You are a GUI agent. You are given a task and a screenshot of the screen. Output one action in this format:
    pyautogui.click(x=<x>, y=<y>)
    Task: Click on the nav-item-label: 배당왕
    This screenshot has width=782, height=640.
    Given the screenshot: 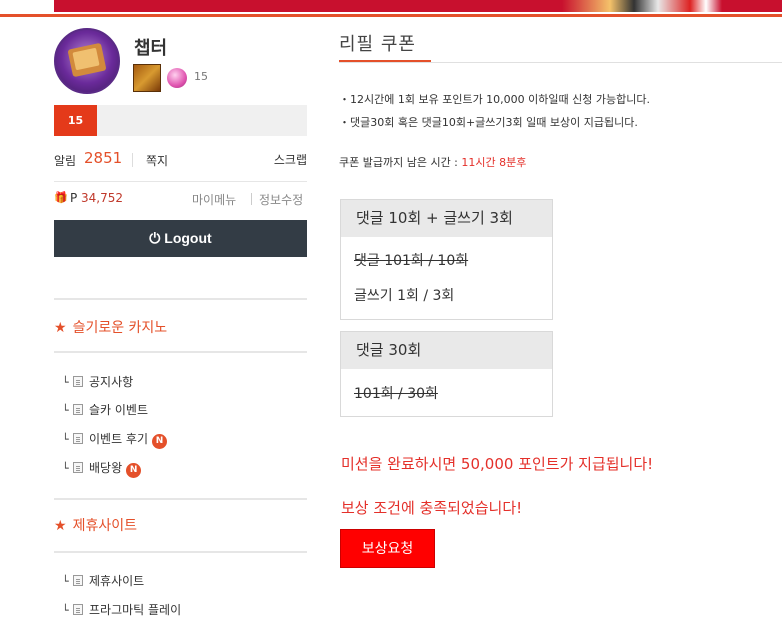 What is the action you would take?
    pyautogui.click(x=106, y=468)
    